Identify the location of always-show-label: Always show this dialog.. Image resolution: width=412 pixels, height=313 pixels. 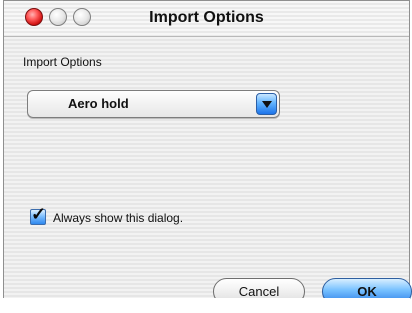
(118, 218).